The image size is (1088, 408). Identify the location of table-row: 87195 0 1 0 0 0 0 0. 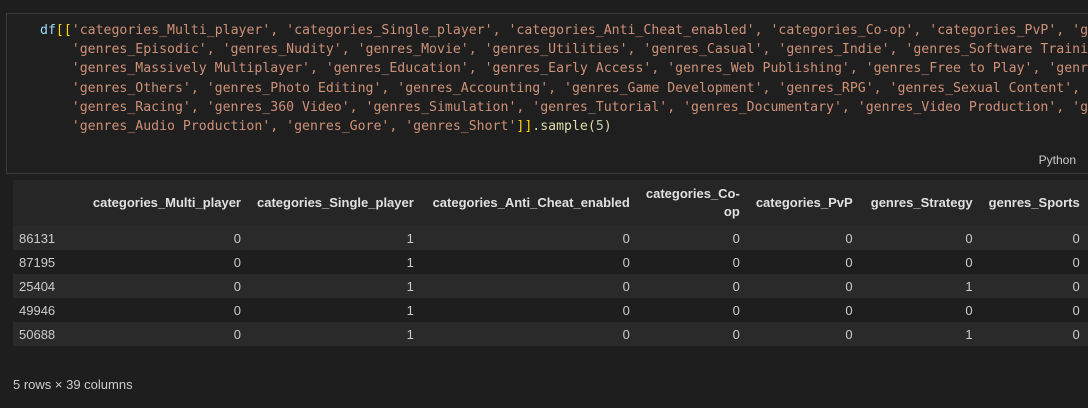
(550, 262).